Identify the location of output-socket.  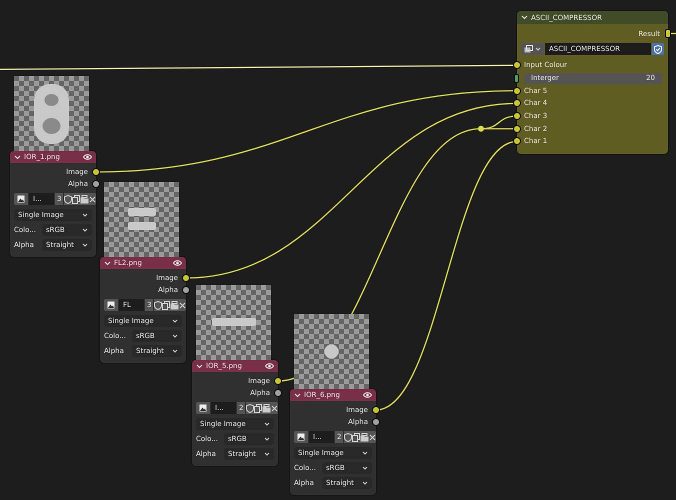
(668, 33).